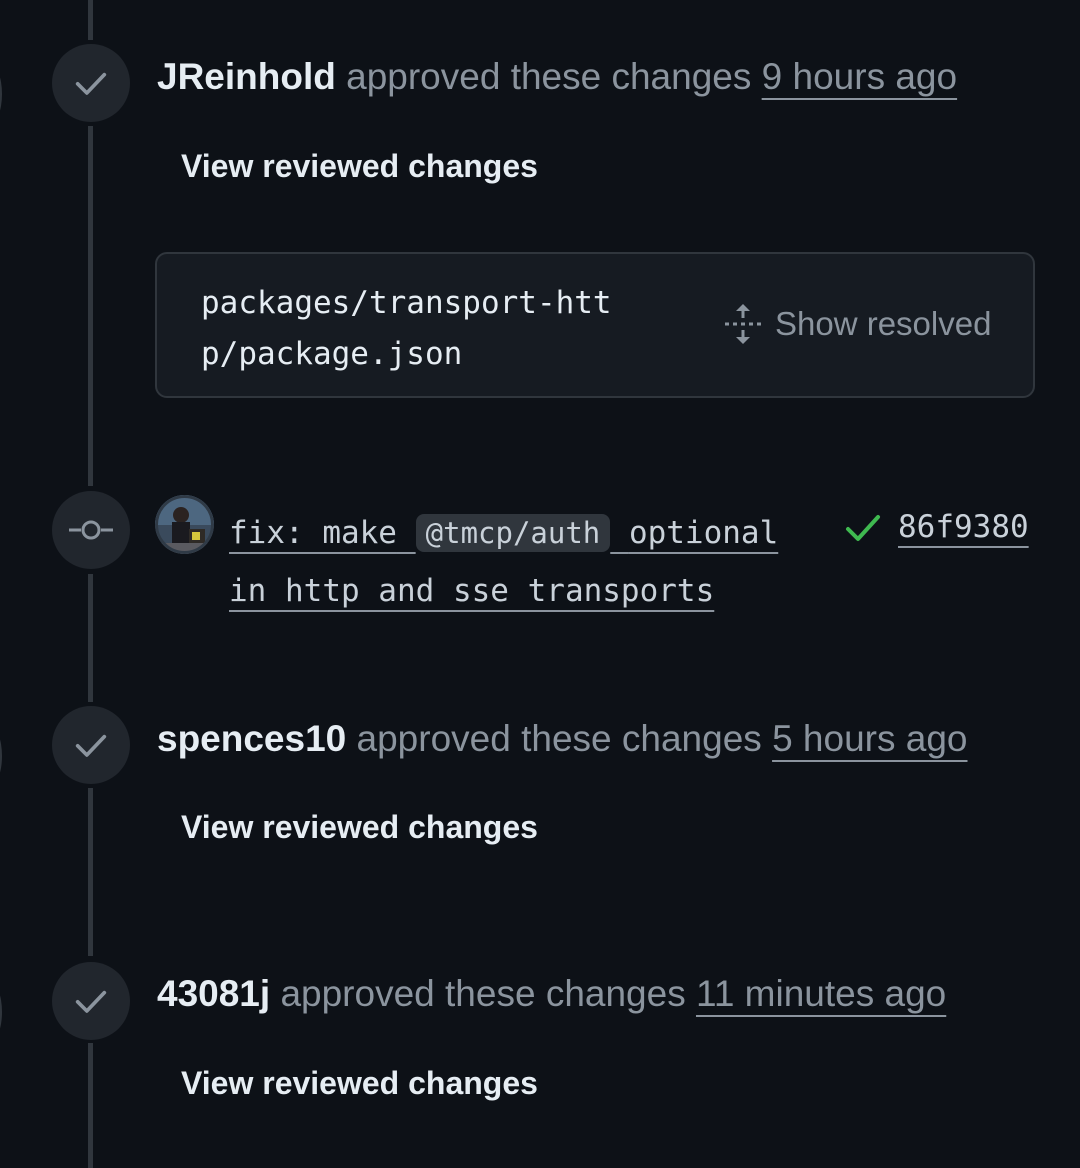  I want to click on review-time: 11 minutes ago, so click(821, 993).